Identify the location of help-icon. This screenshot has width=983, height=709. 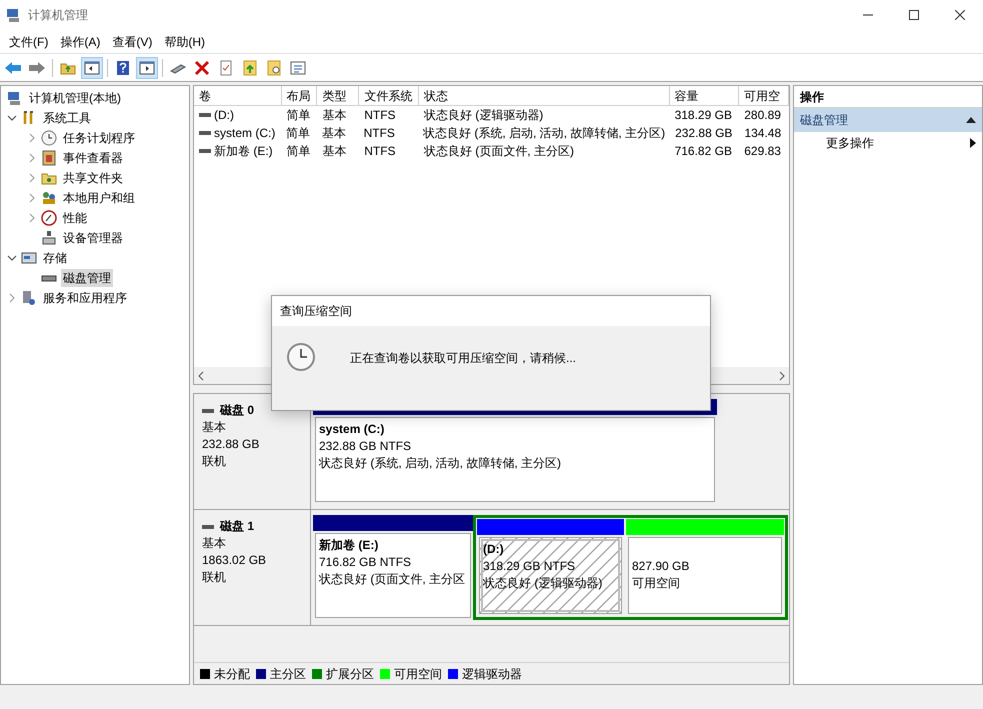
(123, 67).